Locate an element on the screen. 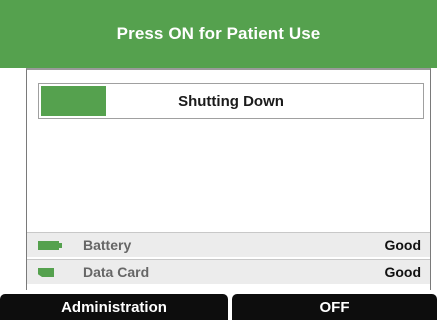 The width and height of the screenshot is (437, 320). header-title: Press ON for Patient Use is located at coordinates (218, 33).